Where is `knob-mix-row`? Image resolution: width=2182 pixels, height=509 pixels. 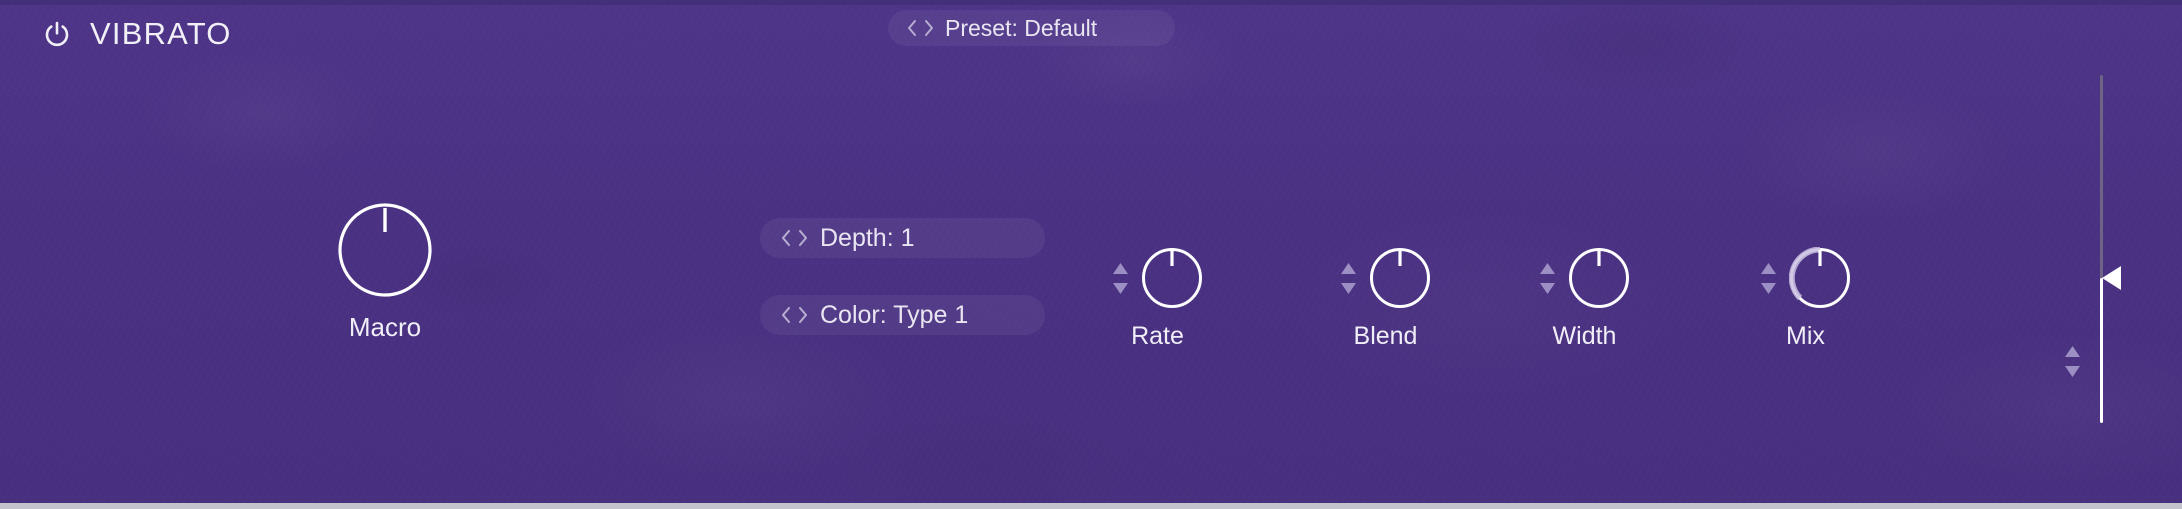
knob-mix-row is located at coordinates (1805, 278).